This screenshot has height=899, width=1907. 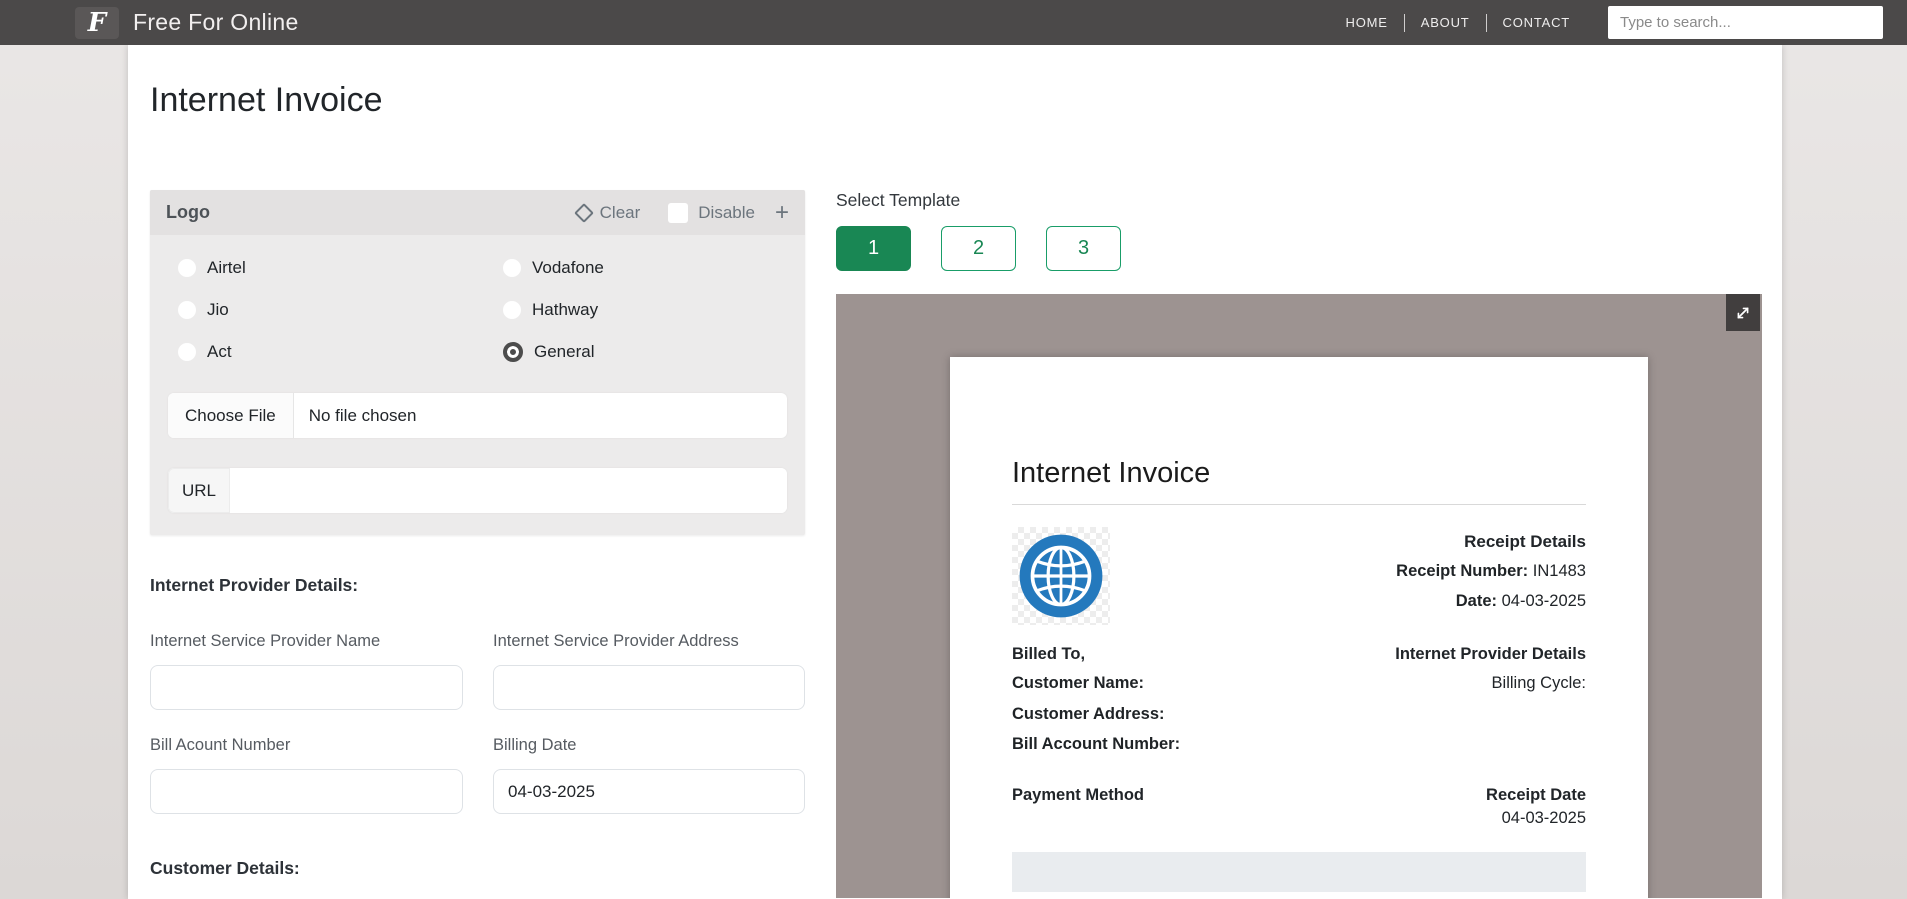 I want to click on url-input, so click(x=508, y=490).